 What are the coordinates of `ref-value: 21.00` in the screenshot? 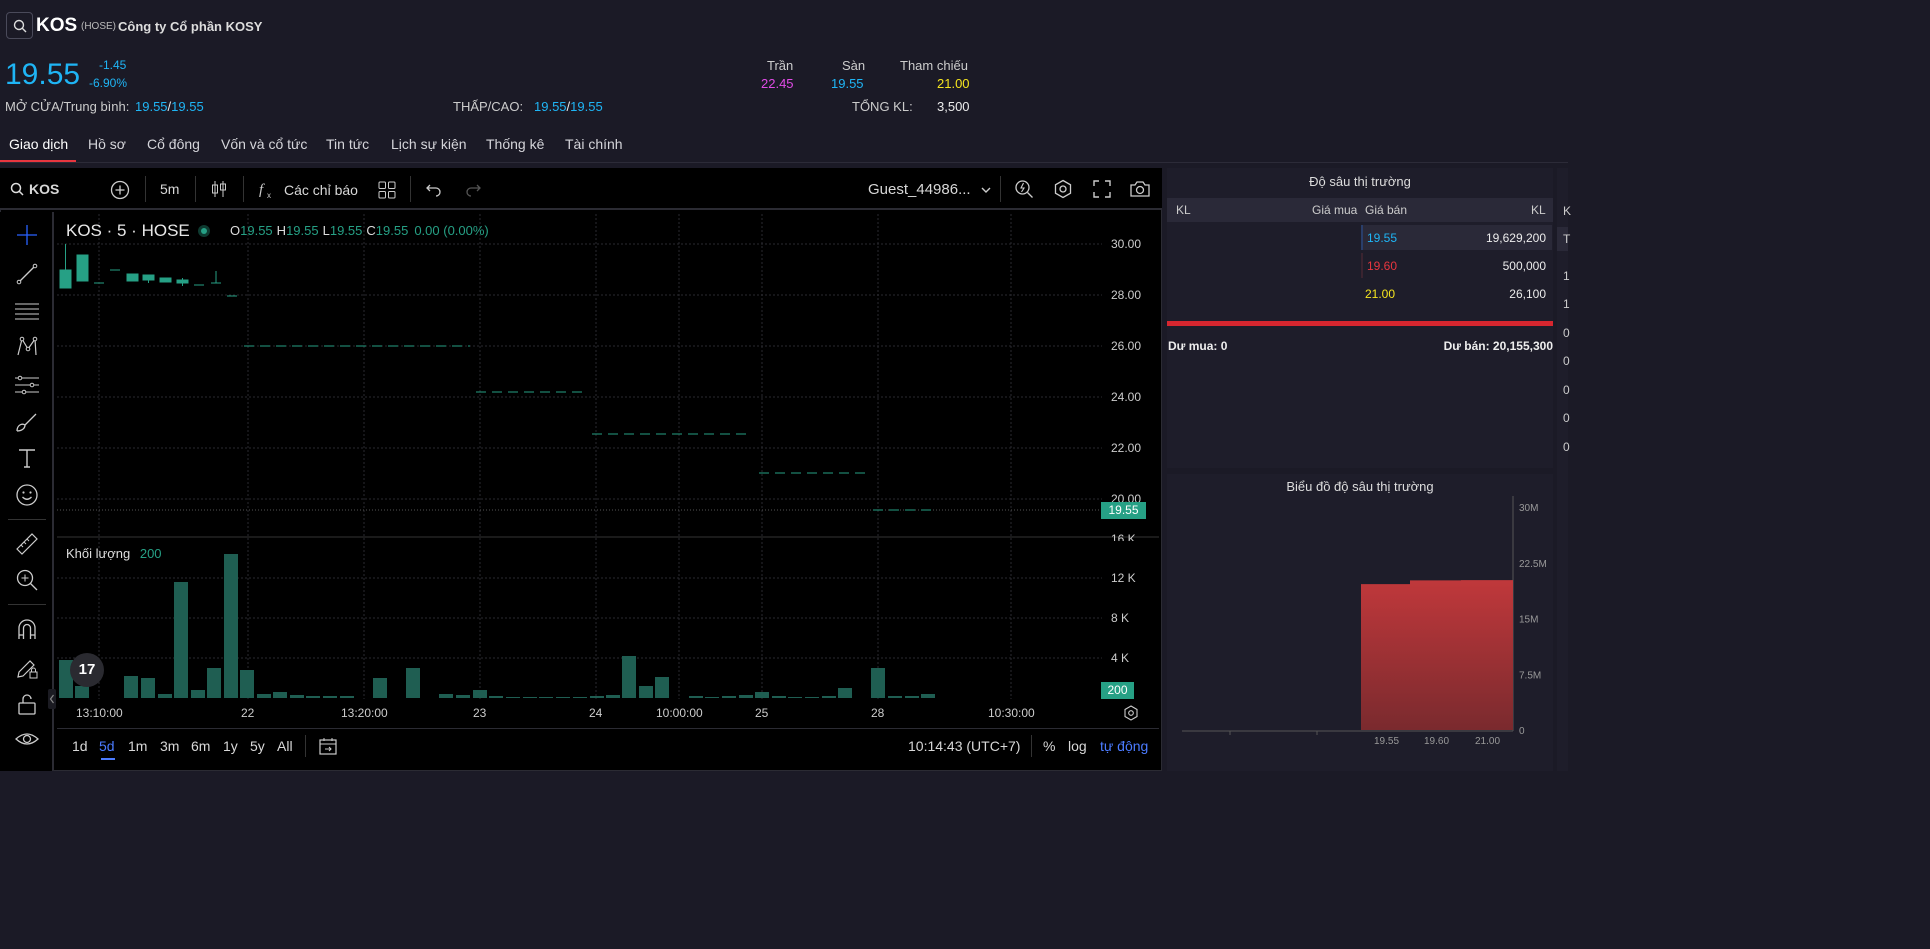 It's located at (953, 83).